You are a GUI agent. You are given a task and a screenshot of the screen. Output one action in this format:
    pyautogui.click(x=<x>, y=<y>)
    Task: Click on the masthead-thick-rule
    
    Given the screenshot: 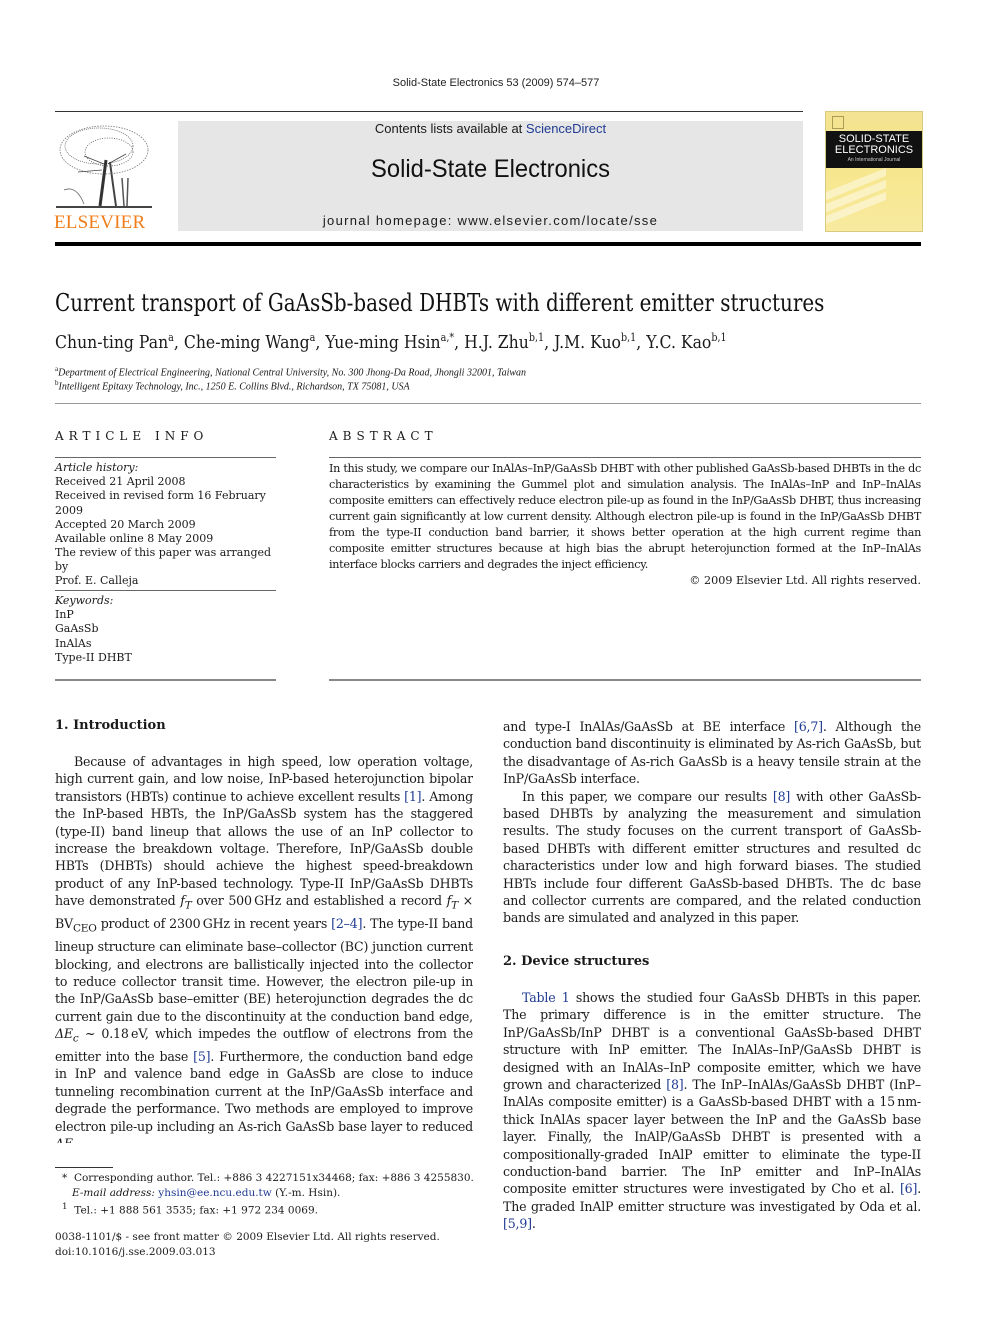 What is the action you would take?
    pyautogui.click(x=488, y=244)
    